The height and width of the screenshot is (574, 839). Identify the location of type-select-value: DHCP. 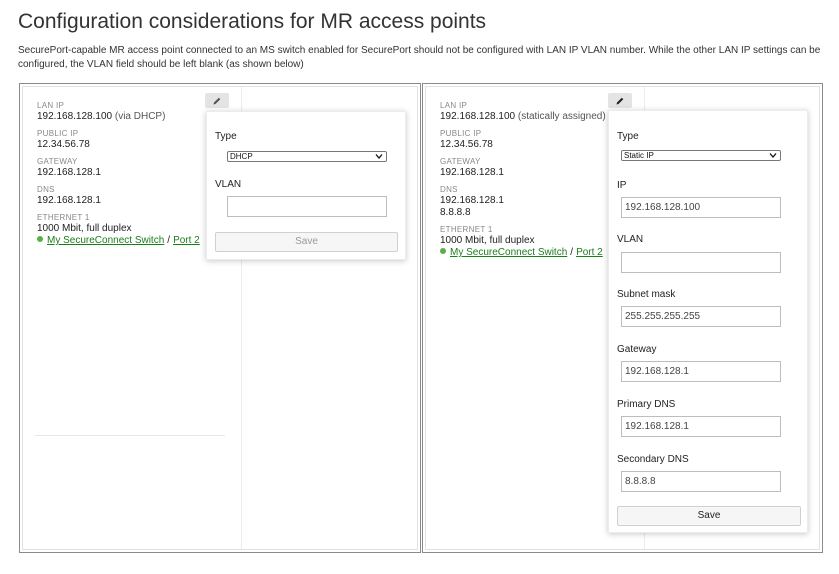
(241, 156).